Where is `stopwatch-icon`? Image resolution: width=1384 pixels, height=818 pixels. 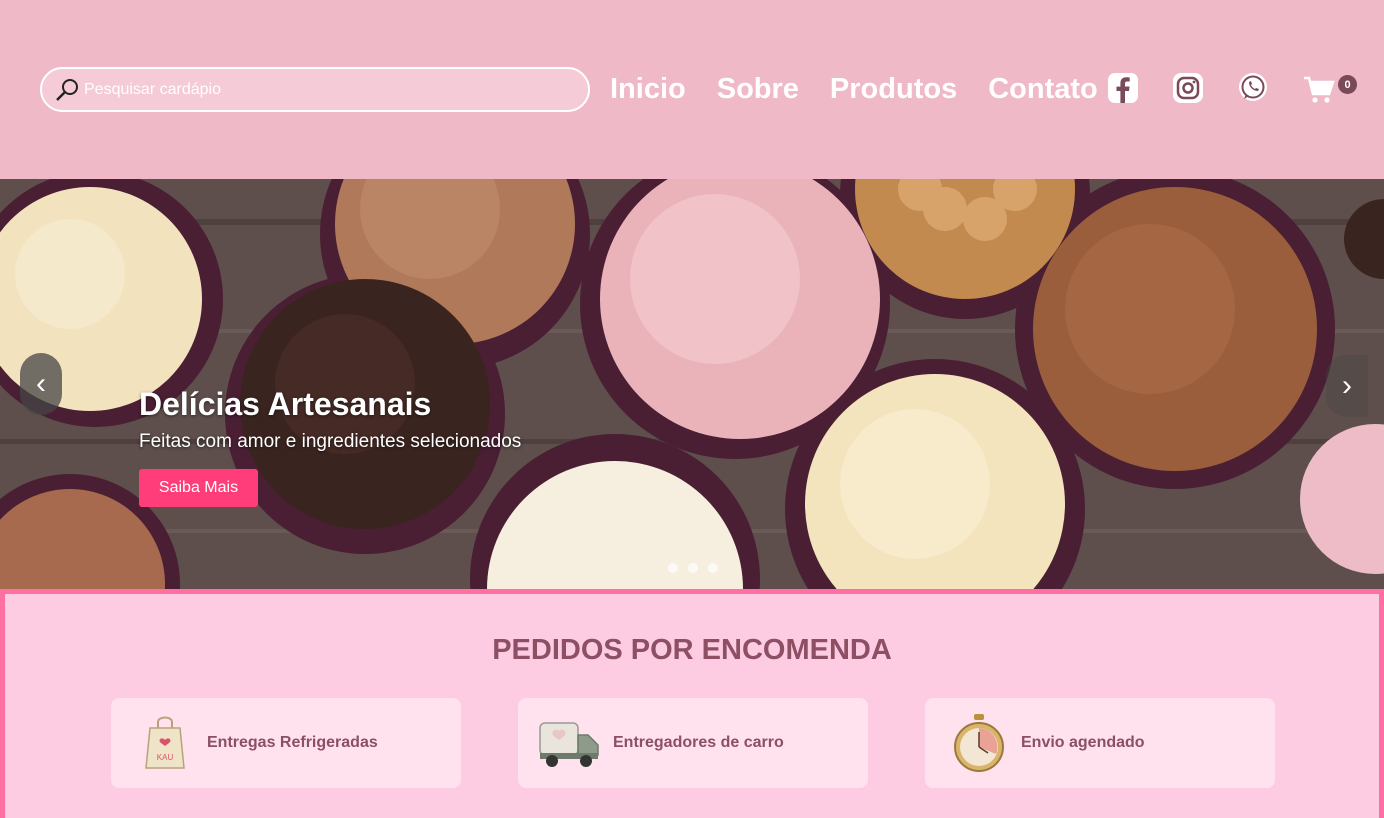
stopwatch-icon is located at coordinates (979, 743).